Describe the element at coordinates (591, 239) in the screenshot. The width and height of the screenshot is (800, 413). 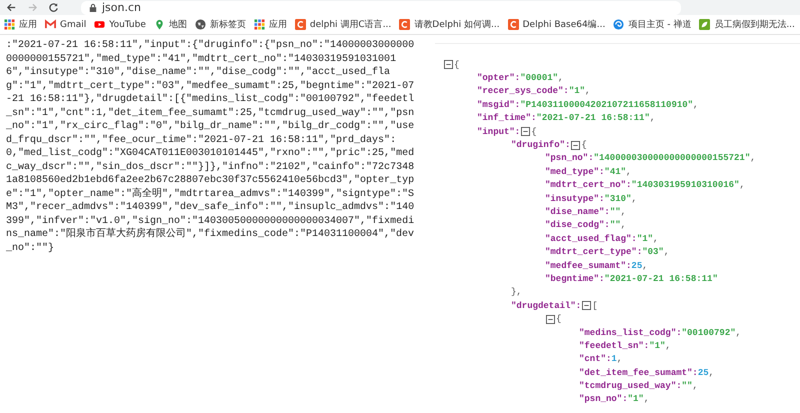
I see `json-key: "acct_used_flag":` at that location.